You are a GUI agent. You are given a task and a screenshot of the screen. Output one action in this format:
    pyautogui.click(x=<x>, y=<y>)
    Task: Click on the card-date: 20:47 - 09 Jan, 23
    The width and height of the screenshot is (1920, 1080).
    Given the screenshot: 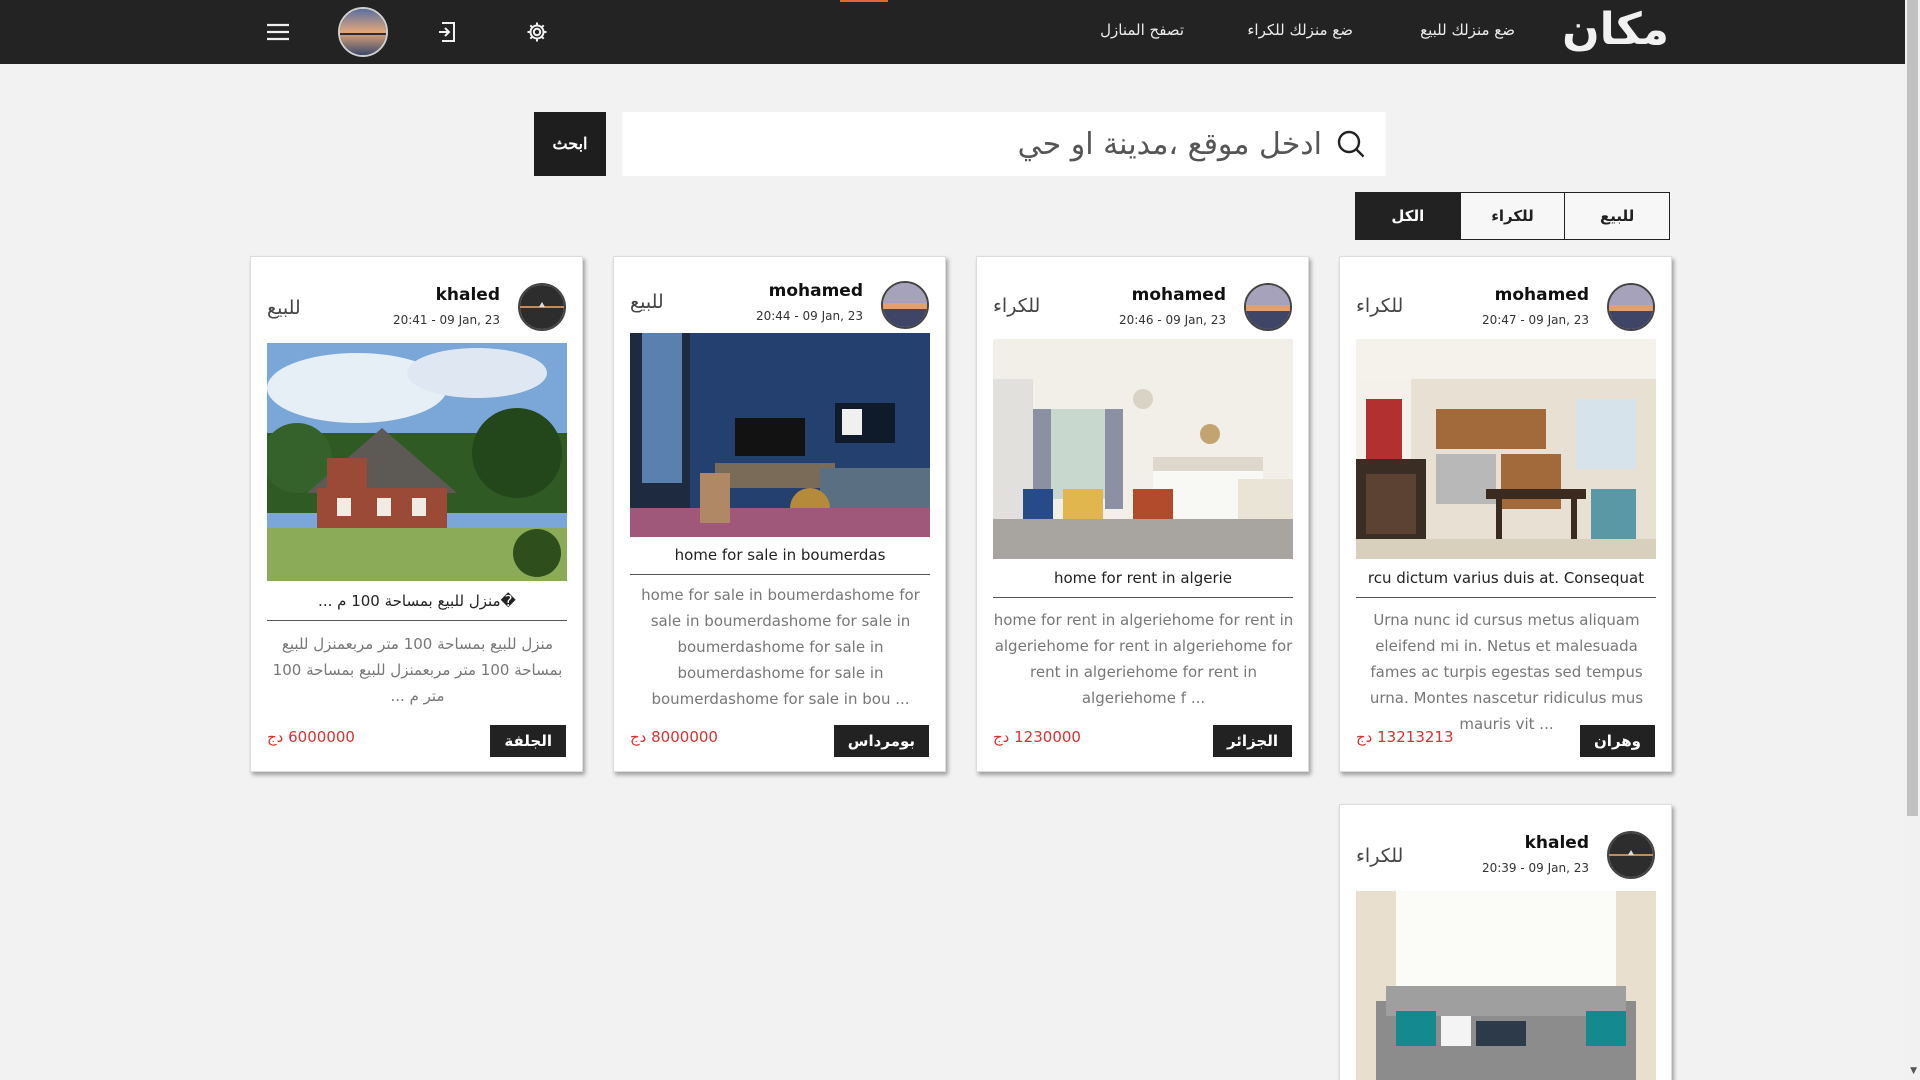 What is the action you would take?
    pyautogui.click(x=1535, y=320)
    